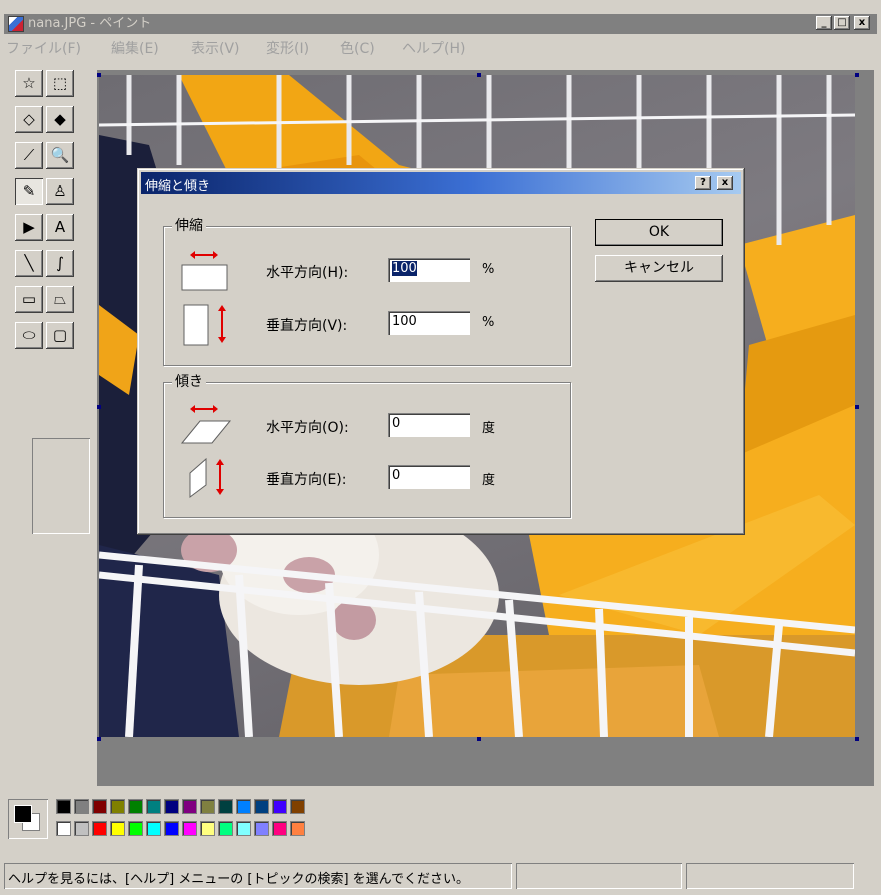 The width and height of the screenshot is (881, 895). I want to click on menu-colors: 色(C), so click(357, 48).